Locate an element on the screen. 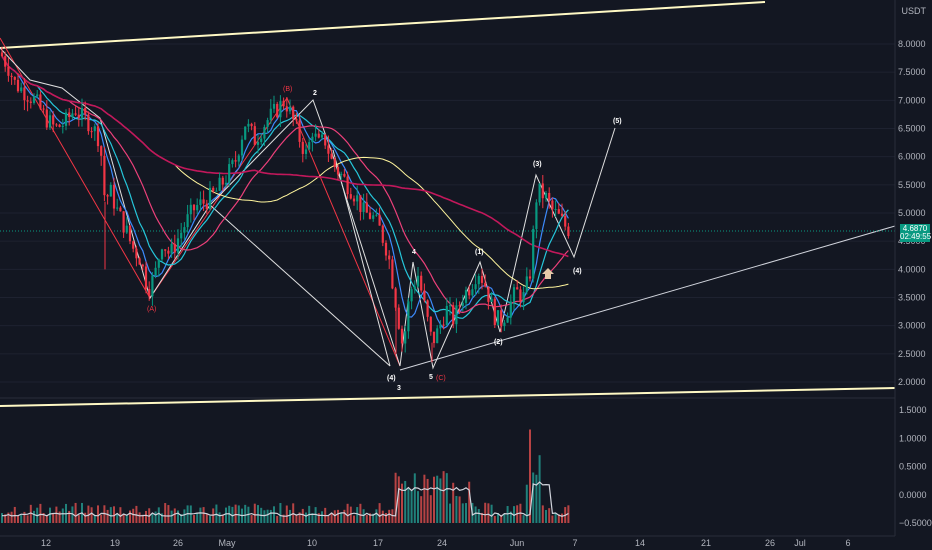 The width and height of the screenshot is (932, 550). last-price-tag: 4.6870 02:49:55 is located at coordinates (915, 233).